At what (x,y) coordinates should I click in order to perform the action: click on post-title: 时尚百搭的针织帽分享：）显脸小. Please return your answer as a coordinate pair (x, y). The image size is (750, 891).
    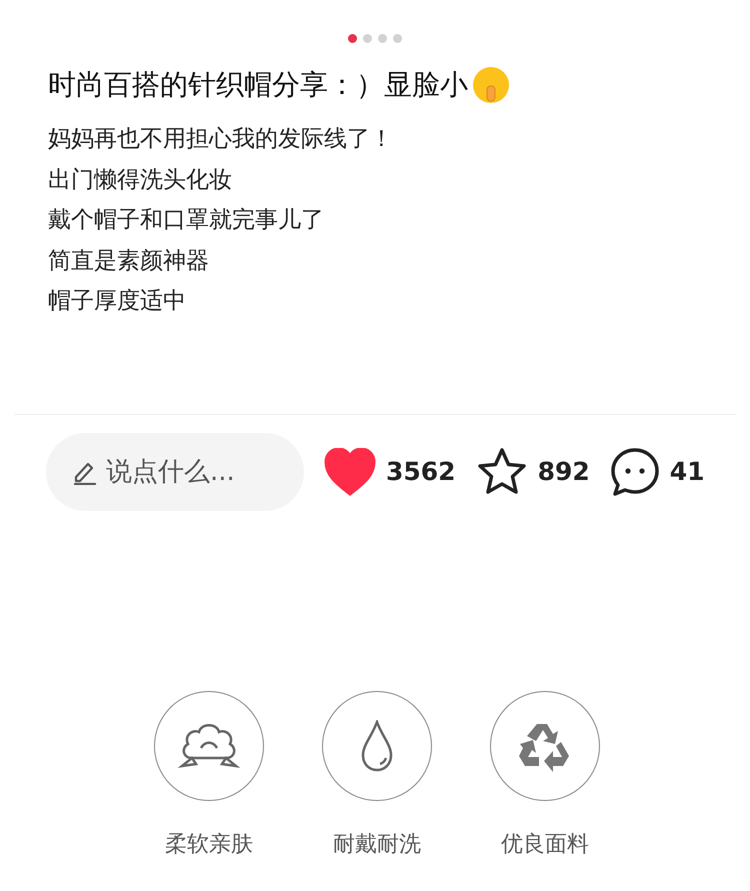
    Looking at the image, I should click on (258, 85).